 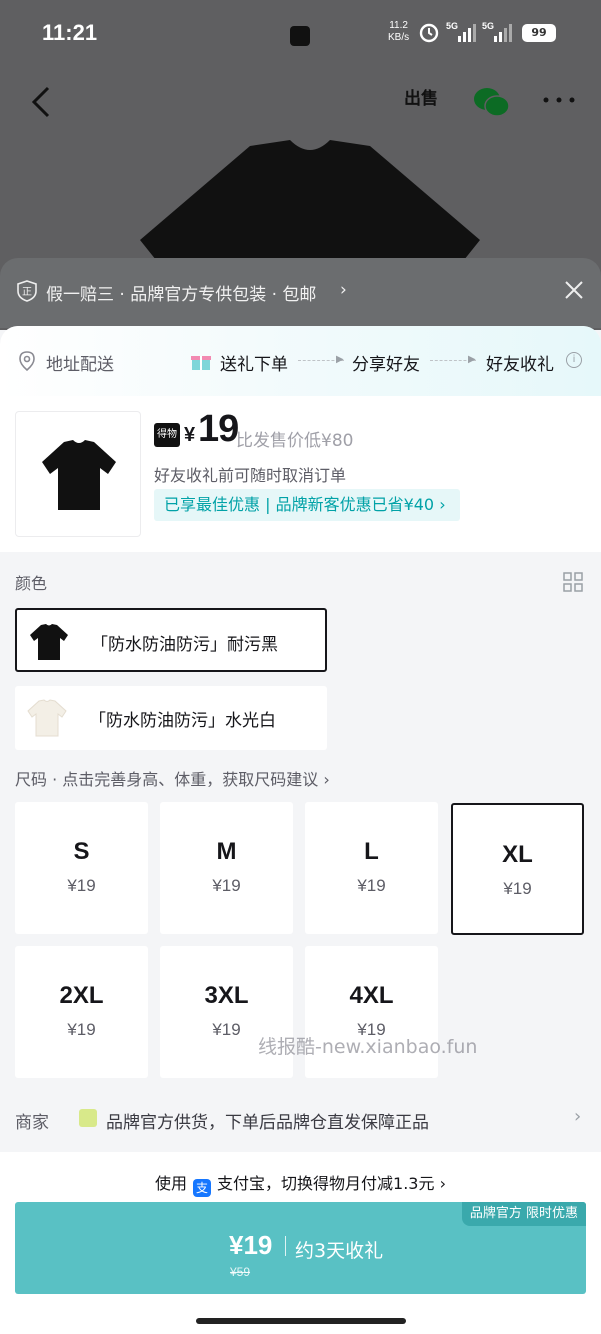 I want to click on size-label: S, so click(x=81, y=851).